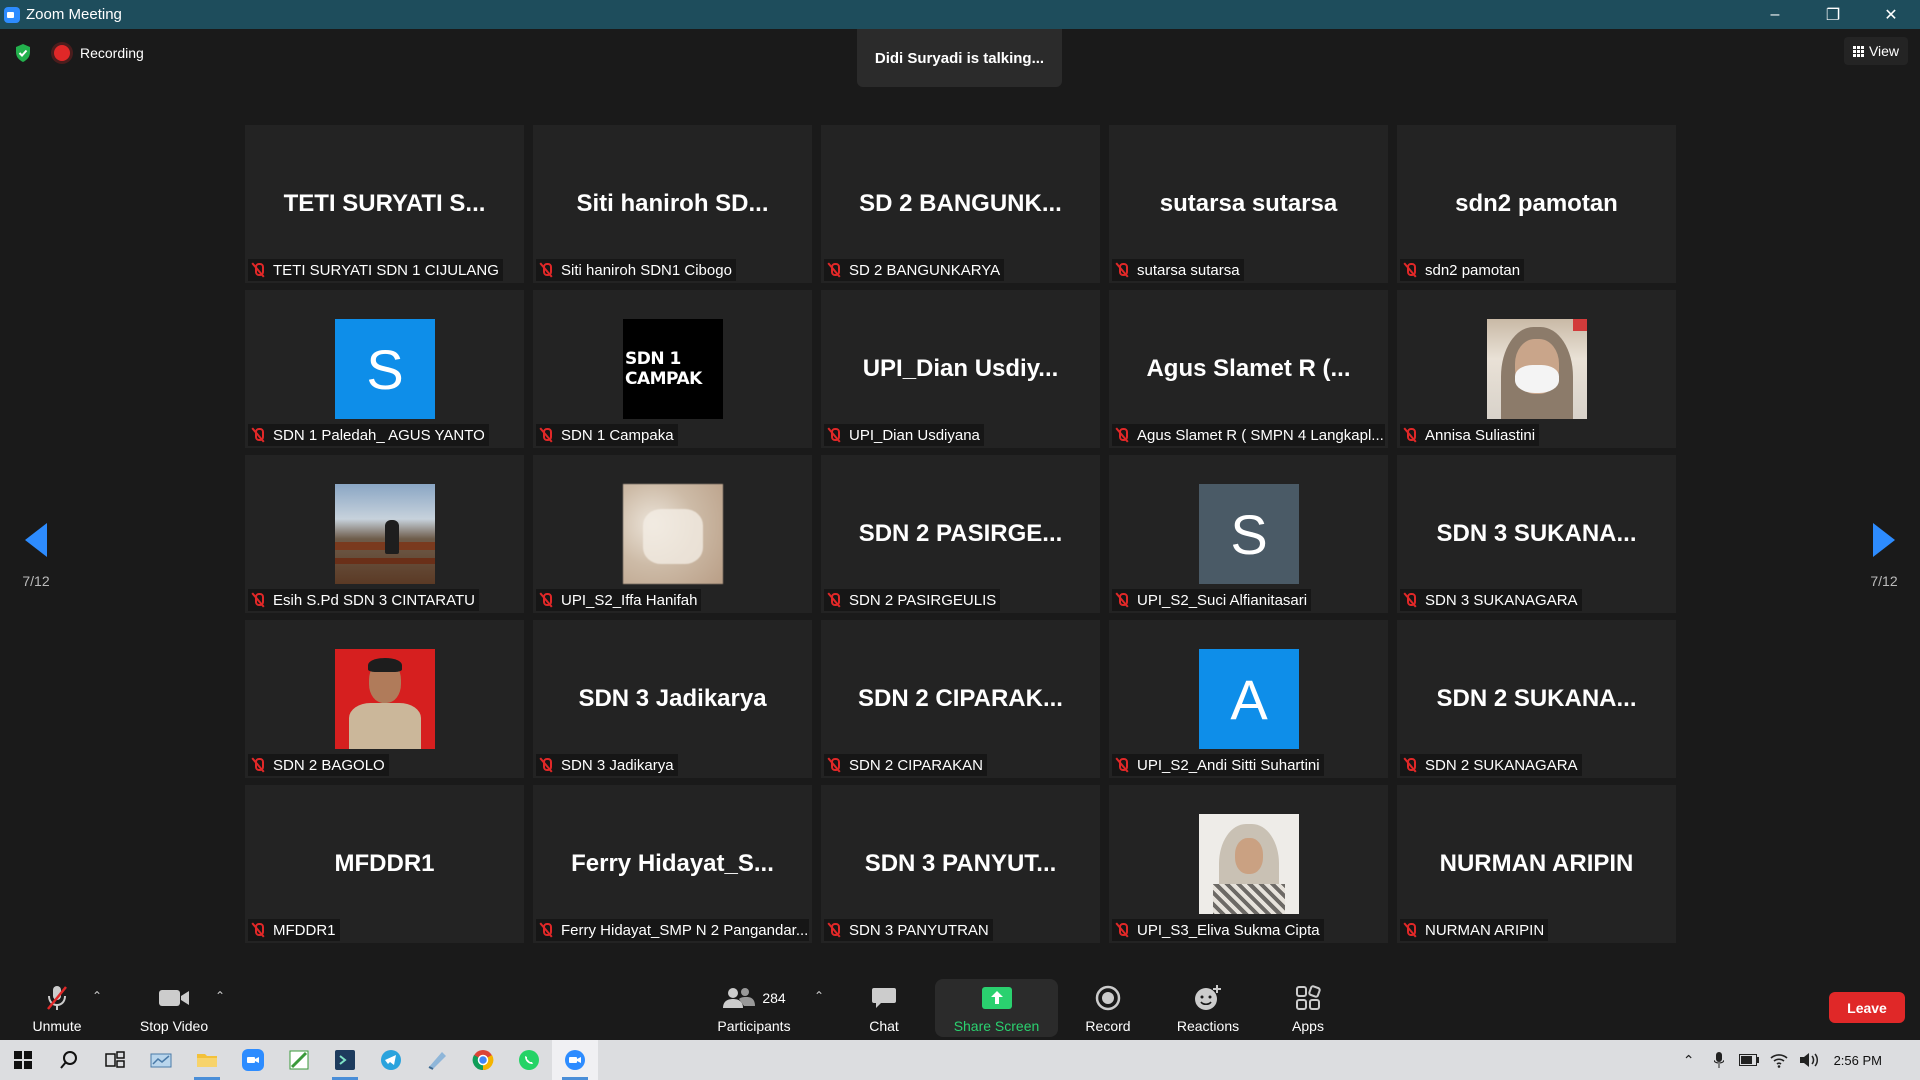  What do you see at coordinates (1536, 369) in the screenshot?
I see `participant-tile: Annisa Suliastini` at bounding box center [1536, 369].